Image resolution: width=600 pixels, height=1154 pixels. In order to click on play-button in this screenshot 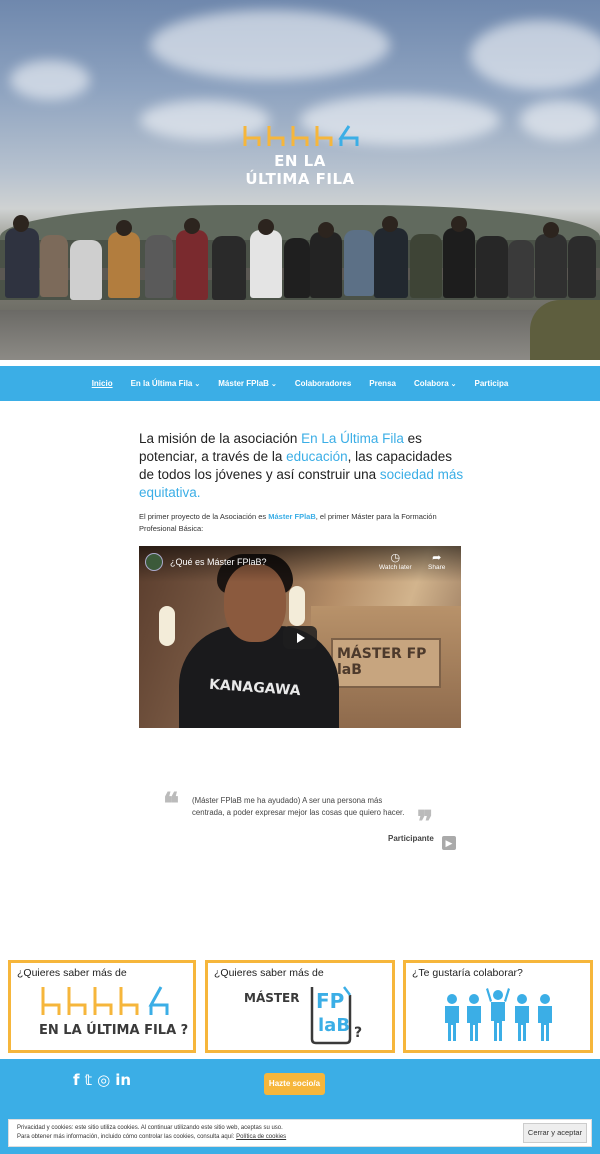, I will do `click(300, 637)`.